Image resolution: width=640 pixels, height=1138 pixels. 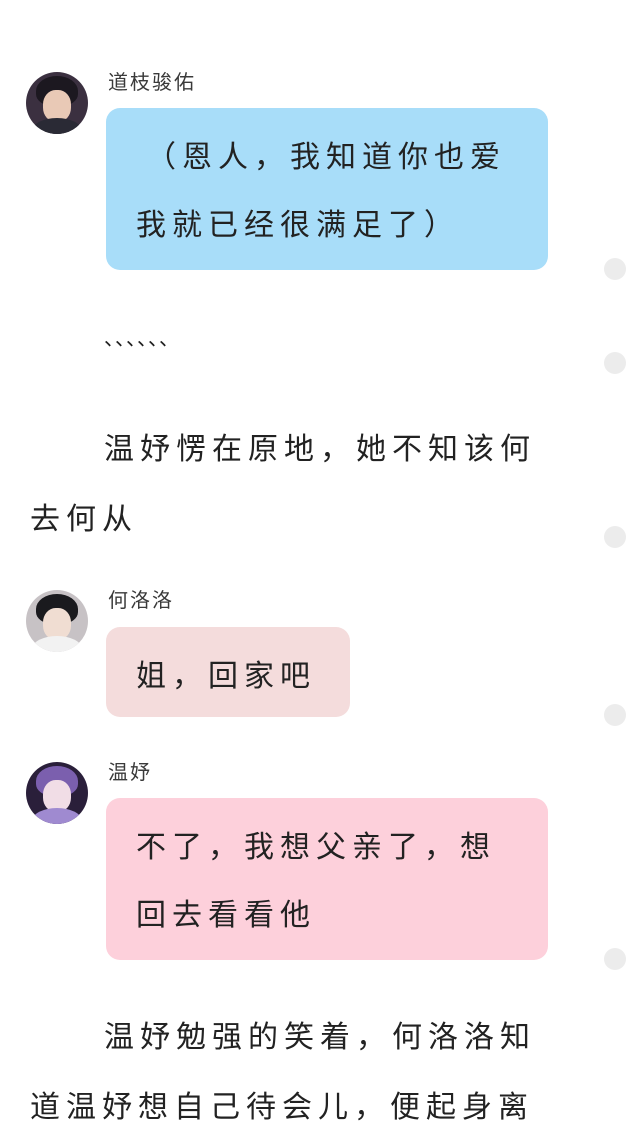 I want to click on narration-line: 温妤愣在原地，她不知该何, so click(x=320, y=449).